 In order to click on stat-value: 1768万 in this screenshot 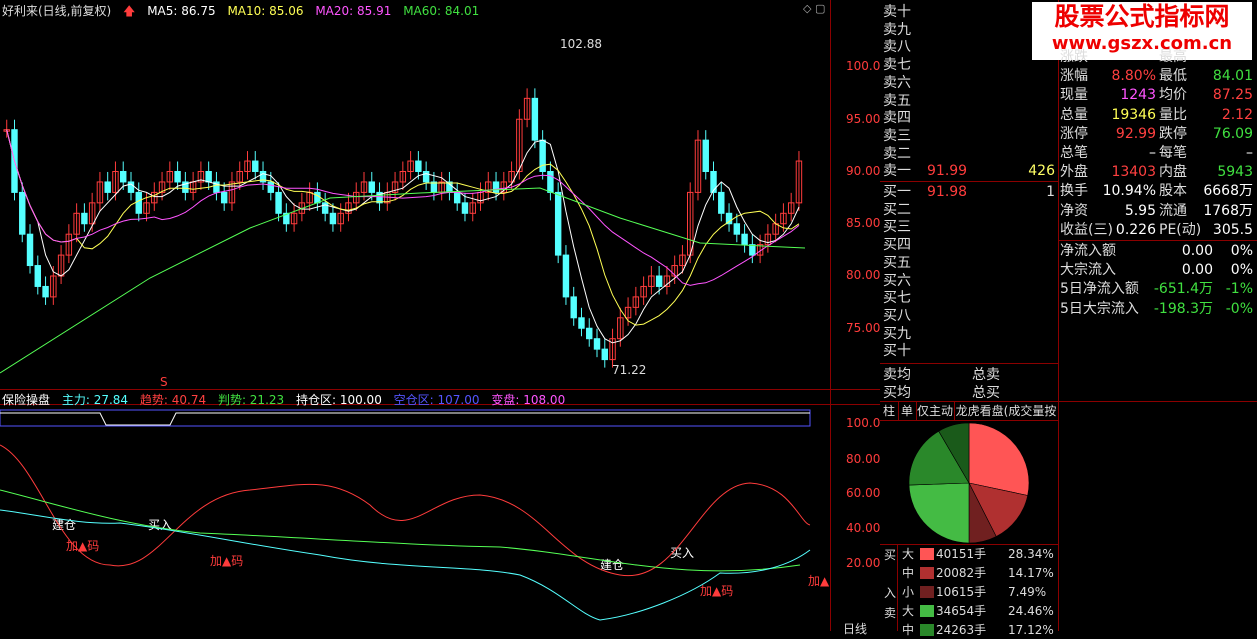, I will do `click(1228, 210)`.